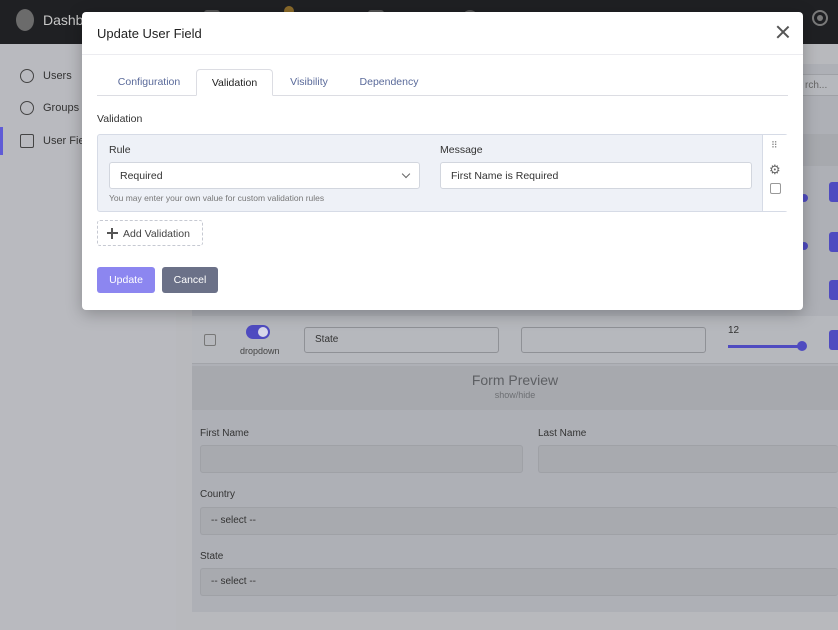  I want to click on slider-value: 12, so click(734, 330).